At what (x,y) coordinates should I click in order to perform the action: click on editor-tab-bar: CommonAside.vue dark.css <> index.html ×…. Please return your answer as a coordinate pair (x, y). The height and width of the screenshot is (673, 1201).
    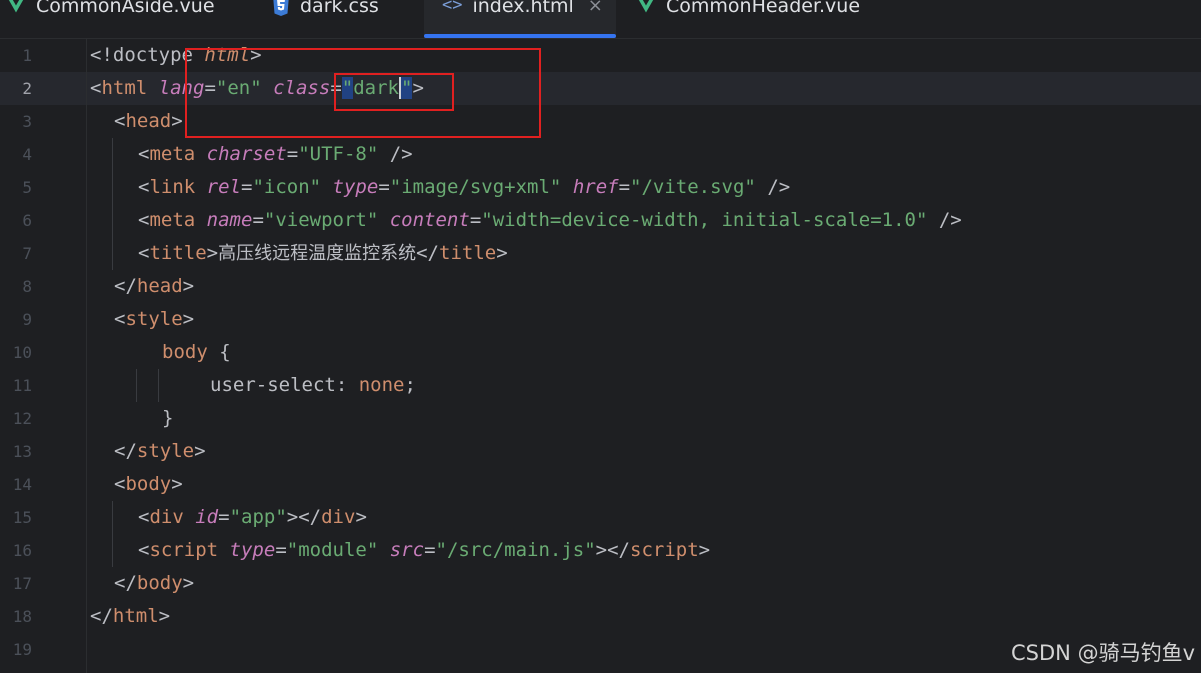
    Looking at the image, I should click on (600, 19).